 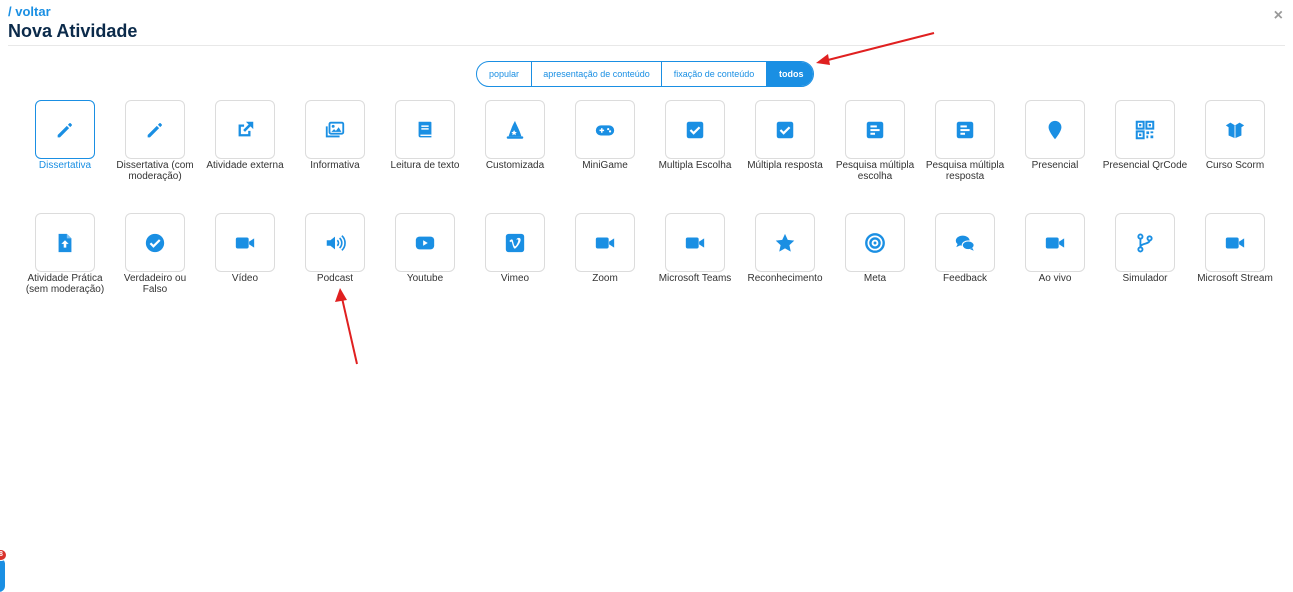 I want to click on activity-label: Dissertativa, so click(x=65, y=165).